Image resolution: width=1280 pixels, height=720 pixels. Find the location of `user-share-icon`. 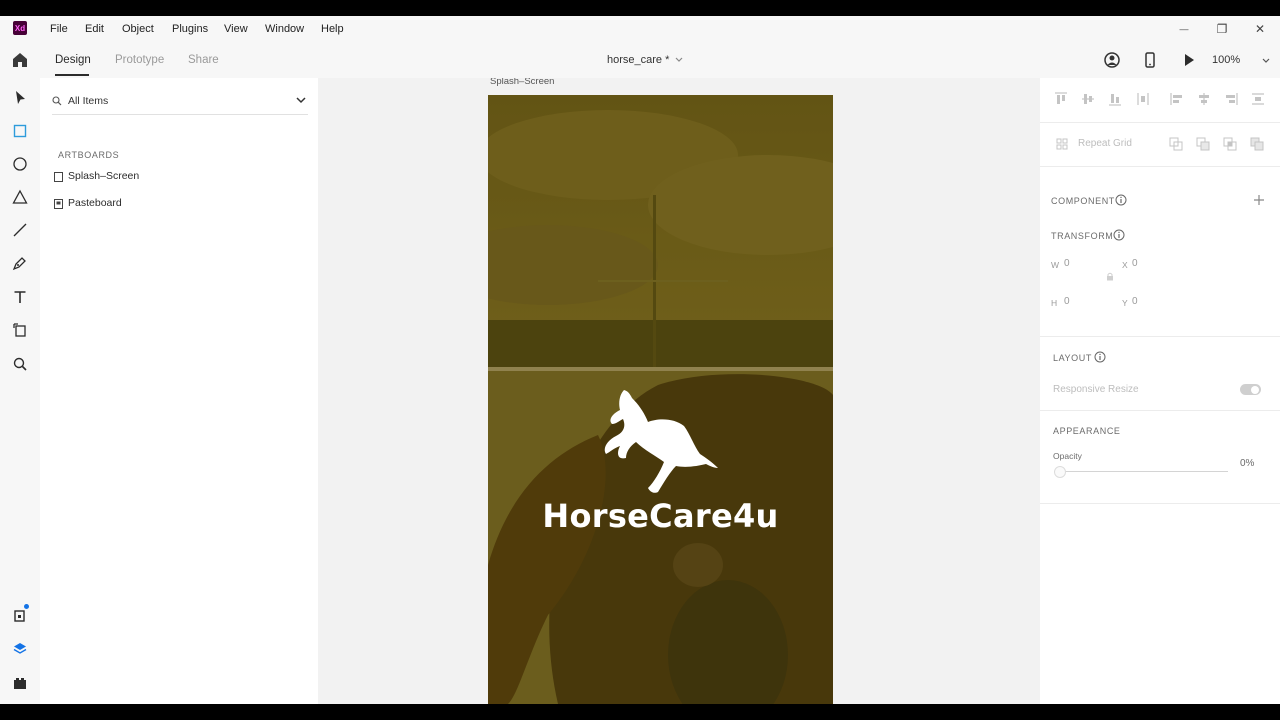

user-share-icon is located at coordinates (1112, 60).